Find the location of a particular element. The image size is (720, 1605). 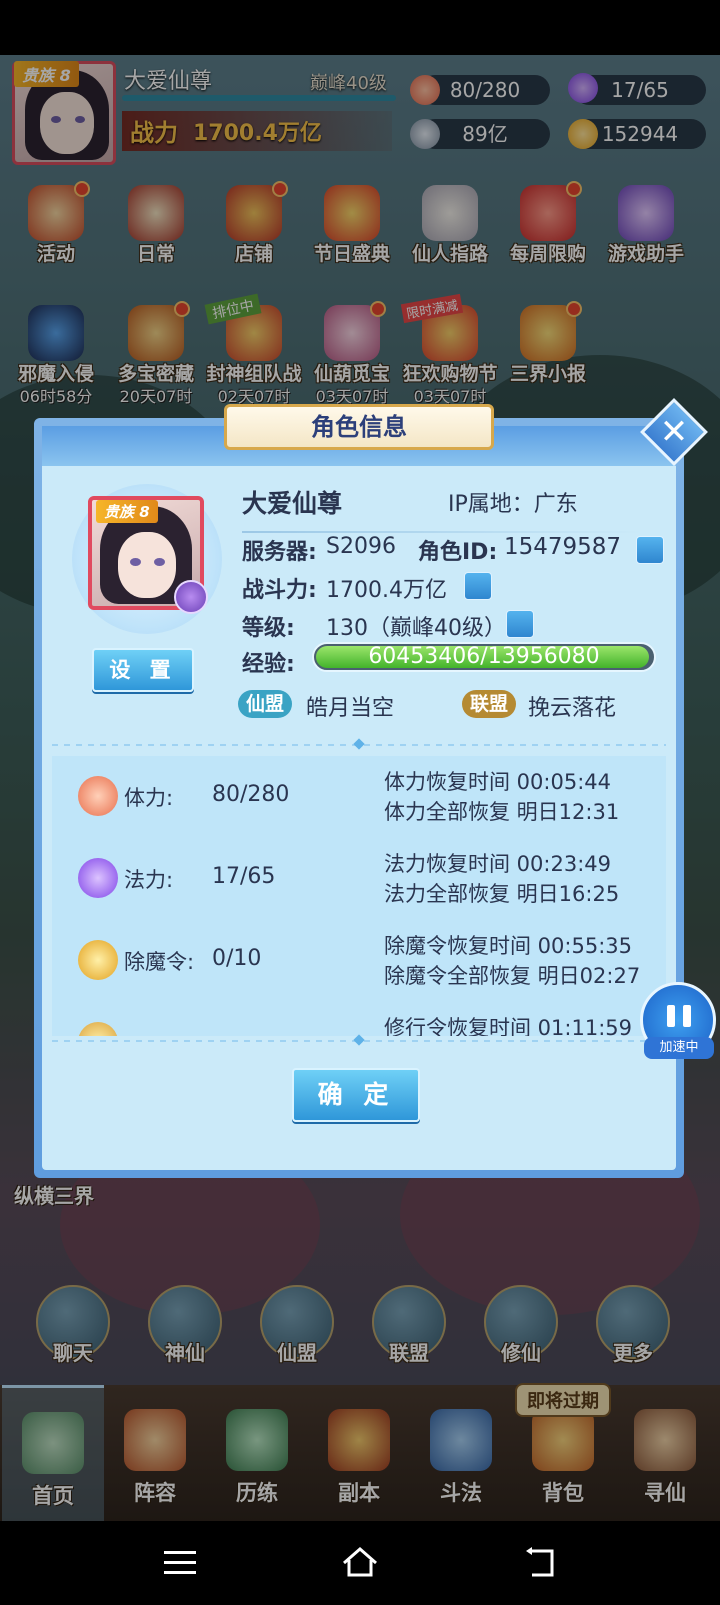

rank-badge-icon is located at coordinates (191, 597).